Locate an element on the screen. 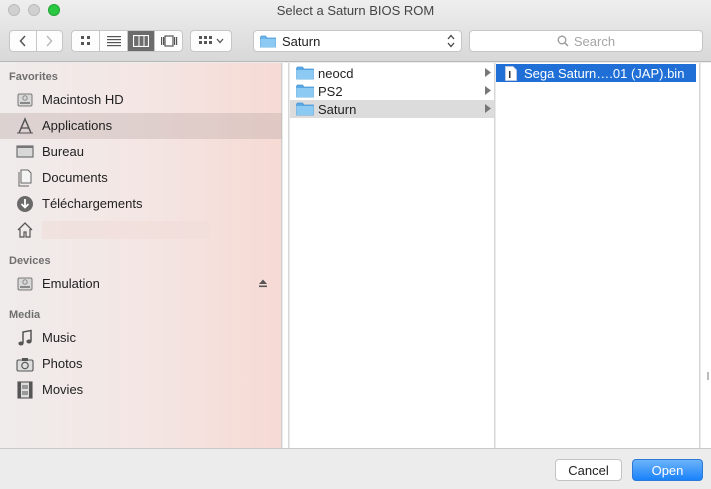  sidebar-item-label: Applications is located at coordinates (77, 125).